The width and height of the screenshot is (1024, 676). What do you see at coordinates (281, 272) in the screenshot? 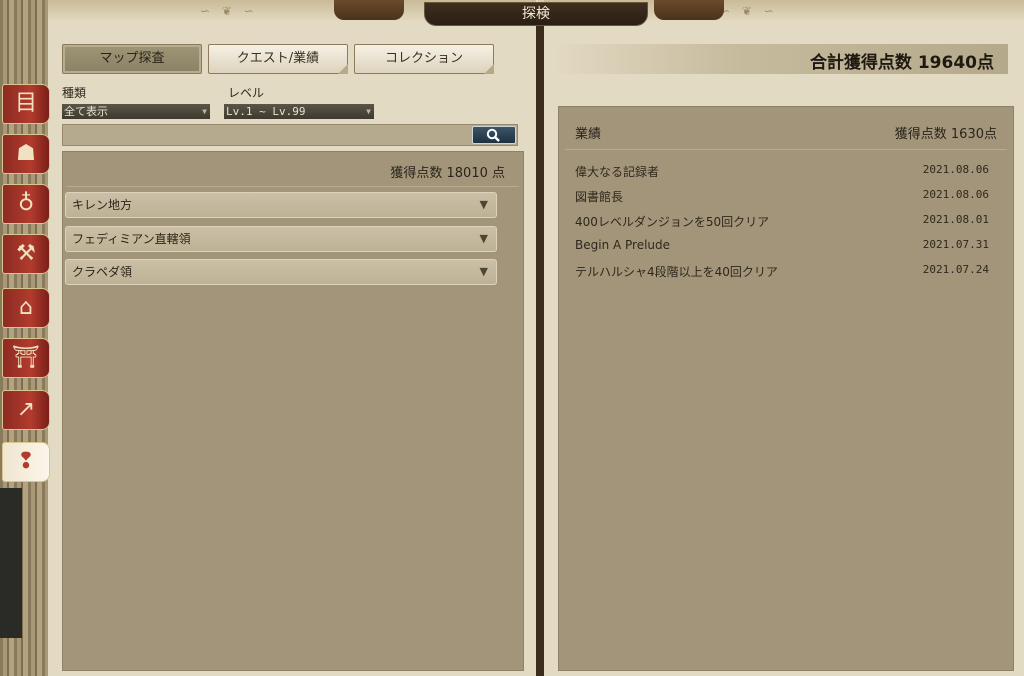
I see `region-item-klaipeda: クラペダ領 ▼` at bounding box center [281, 272].